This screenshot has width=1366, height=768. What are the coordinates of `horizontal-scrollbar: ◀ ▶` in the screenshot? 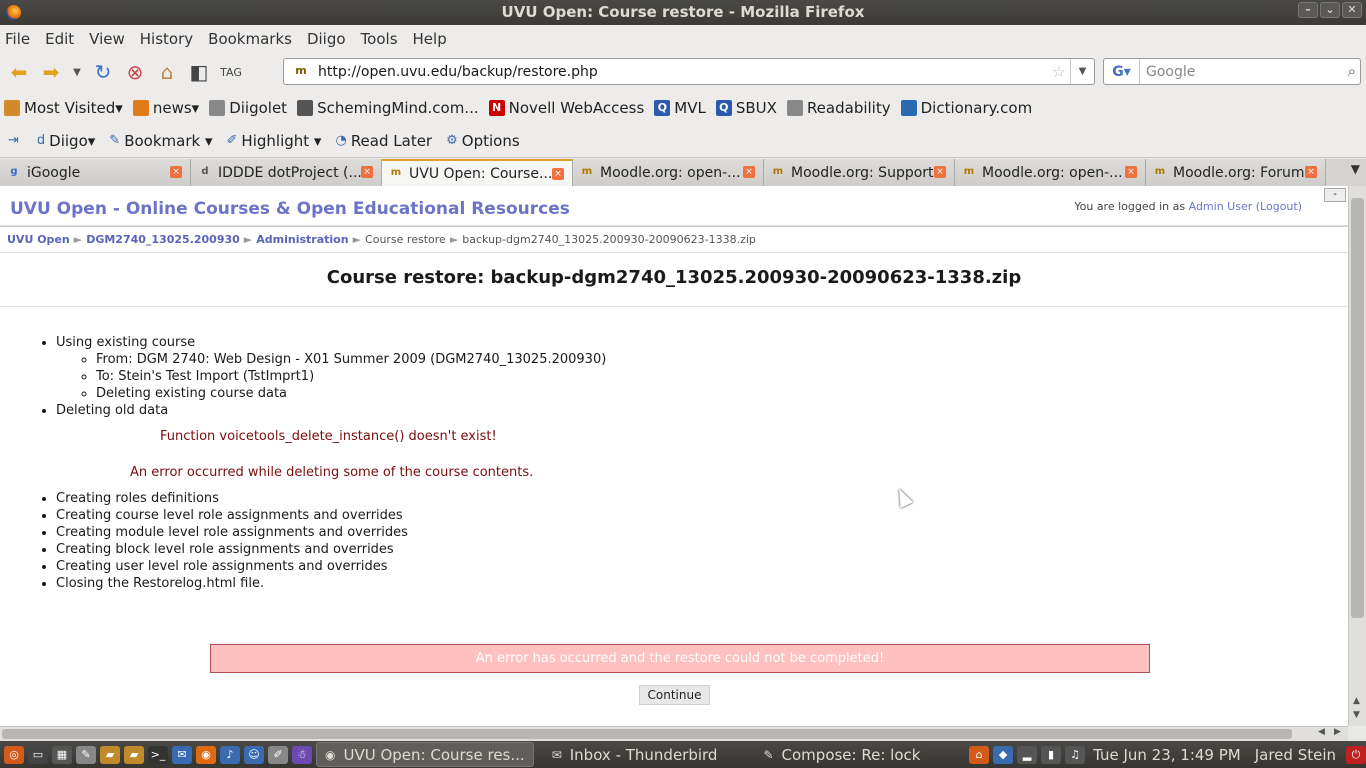 It's located at (674, 733).